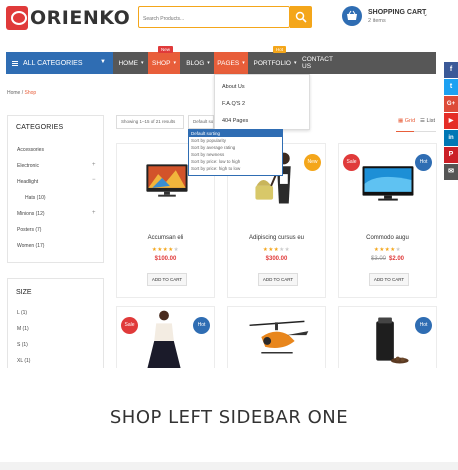  What do you see at coordinates (235, 147) in the screenshot?
I see `sort-option: Sort by average rating` at bounding box center [235, 147].